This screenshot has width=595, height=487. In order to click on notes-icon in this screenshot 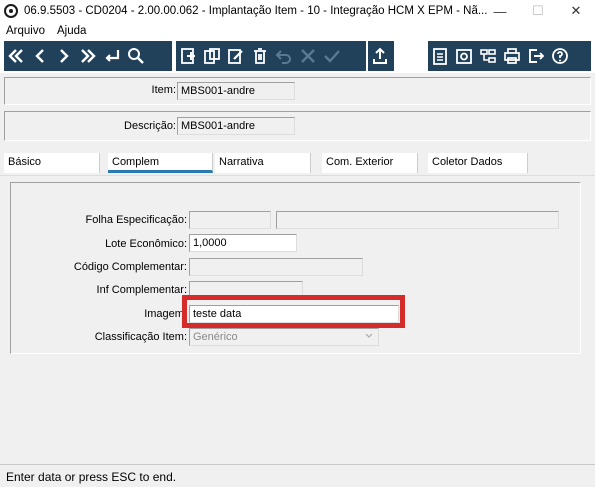, I will do `click(440, 56)`.